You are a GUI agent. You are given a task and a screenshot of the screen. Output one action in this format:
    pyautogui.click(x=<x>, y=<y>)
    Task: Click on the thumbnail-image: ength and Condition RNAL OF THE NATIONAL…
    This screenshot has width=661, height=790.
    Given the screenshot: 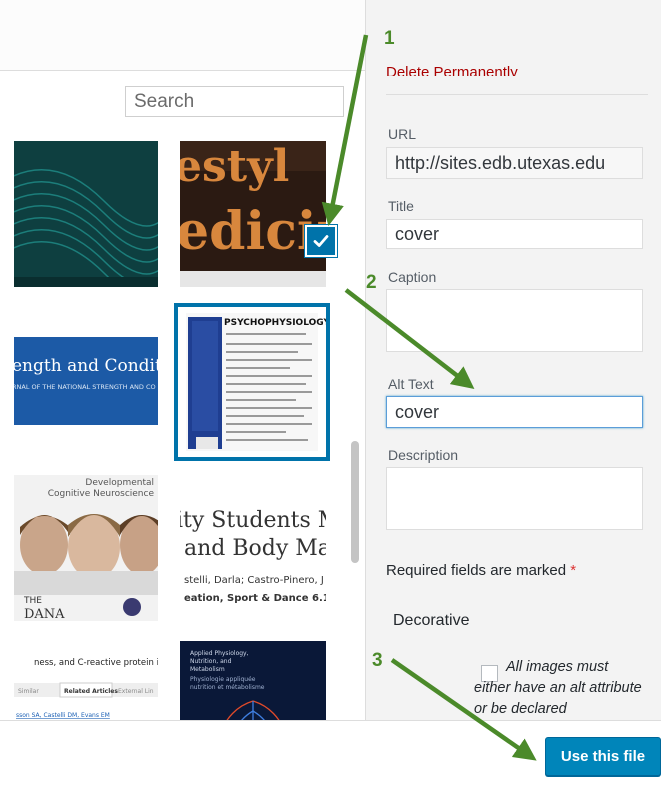 What is the action you would take?
    pyautogui.click(x=86, y=382)
    